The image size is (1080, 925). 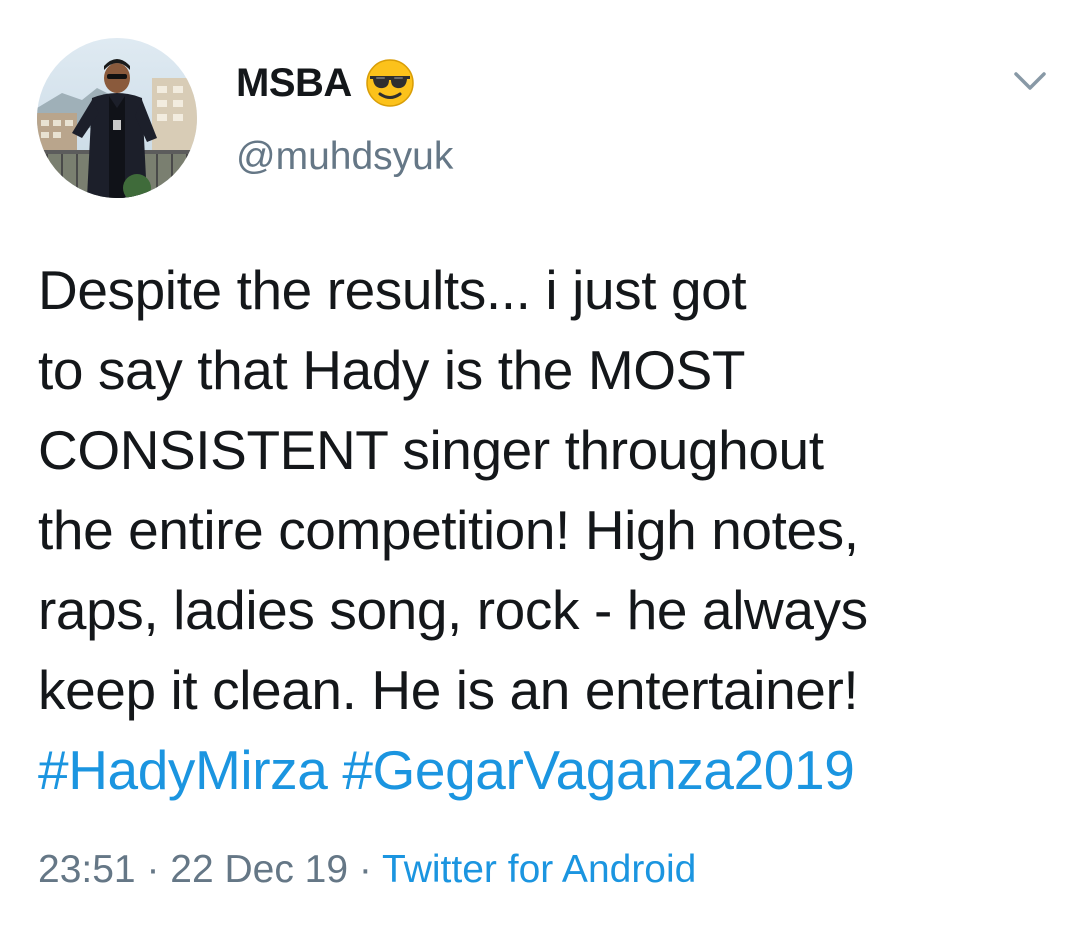 I want to click on tweet-source-link: Twitter for Android, so click(x=539, y=869).